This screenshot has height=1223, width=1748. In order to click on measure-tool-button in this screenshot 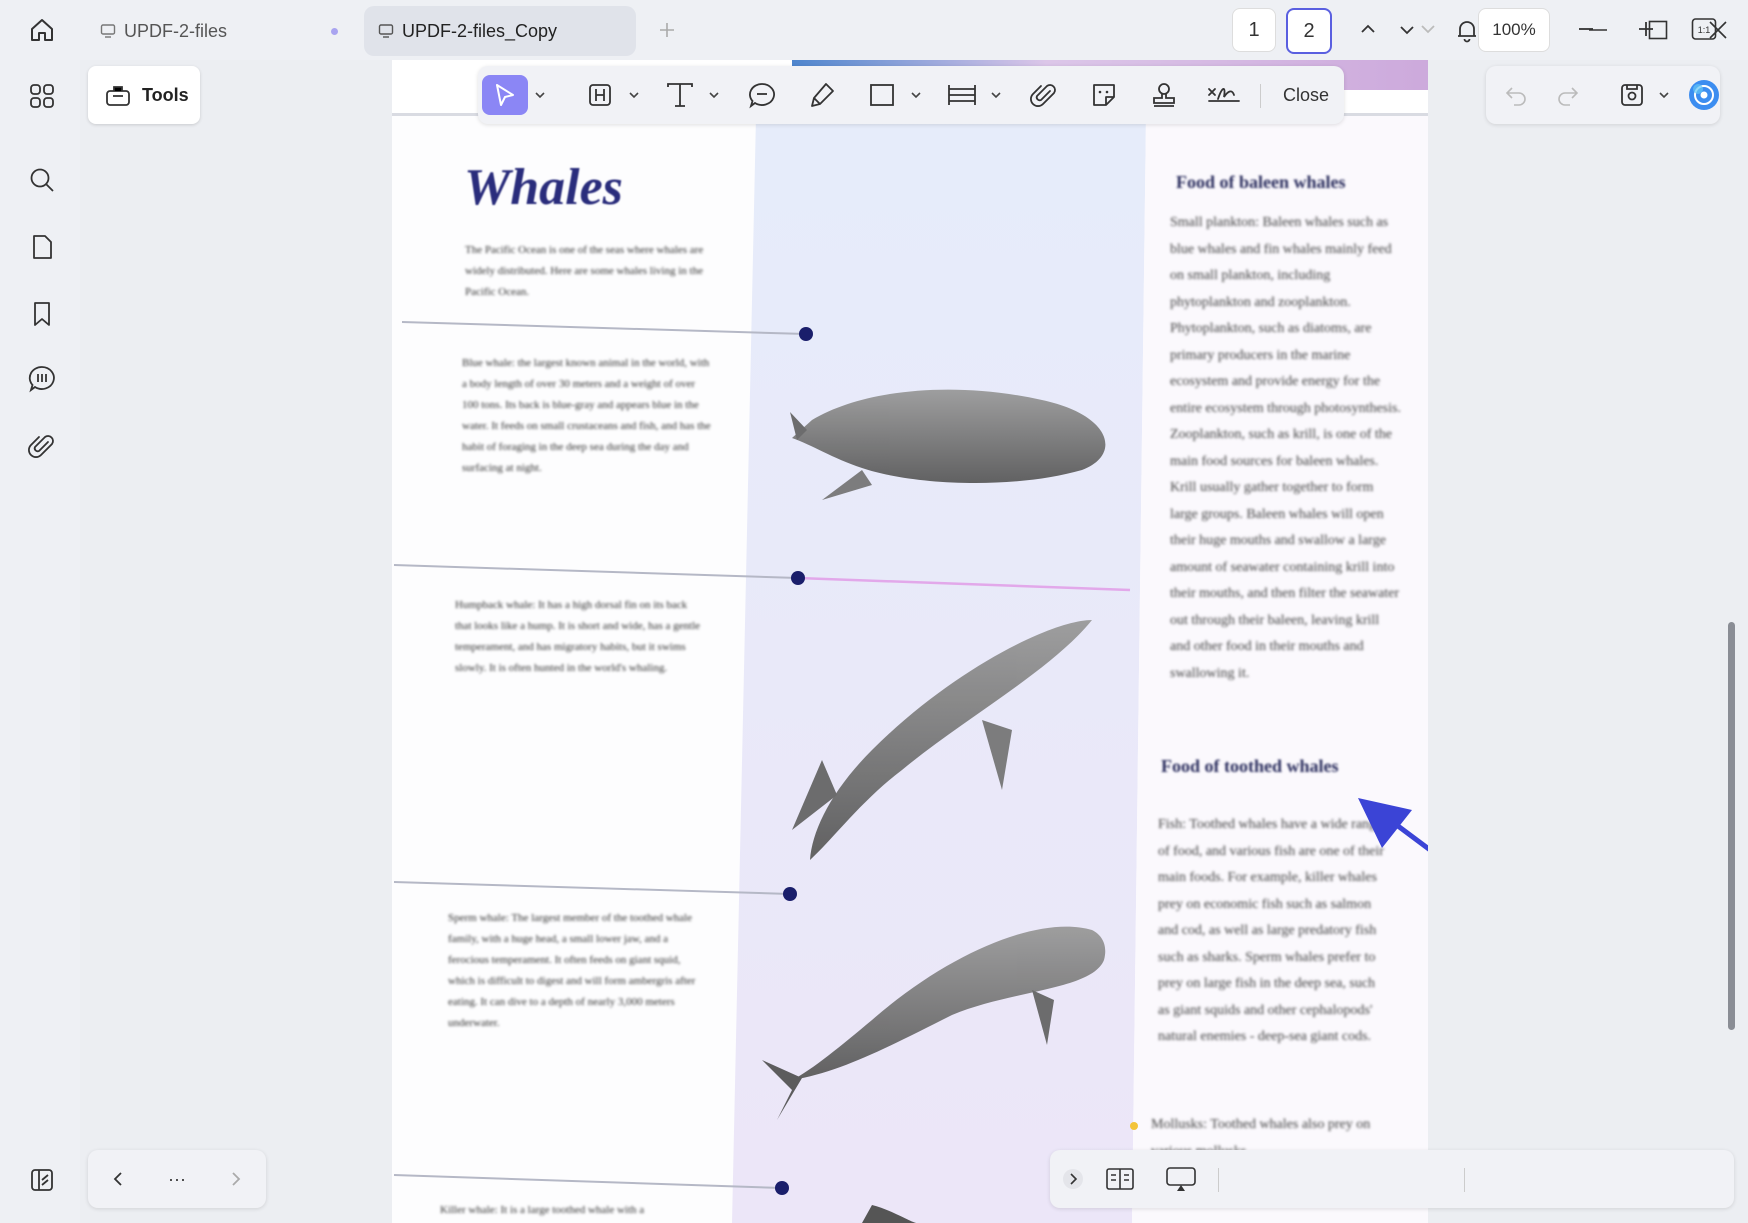, I will do `click(962, 95)`.